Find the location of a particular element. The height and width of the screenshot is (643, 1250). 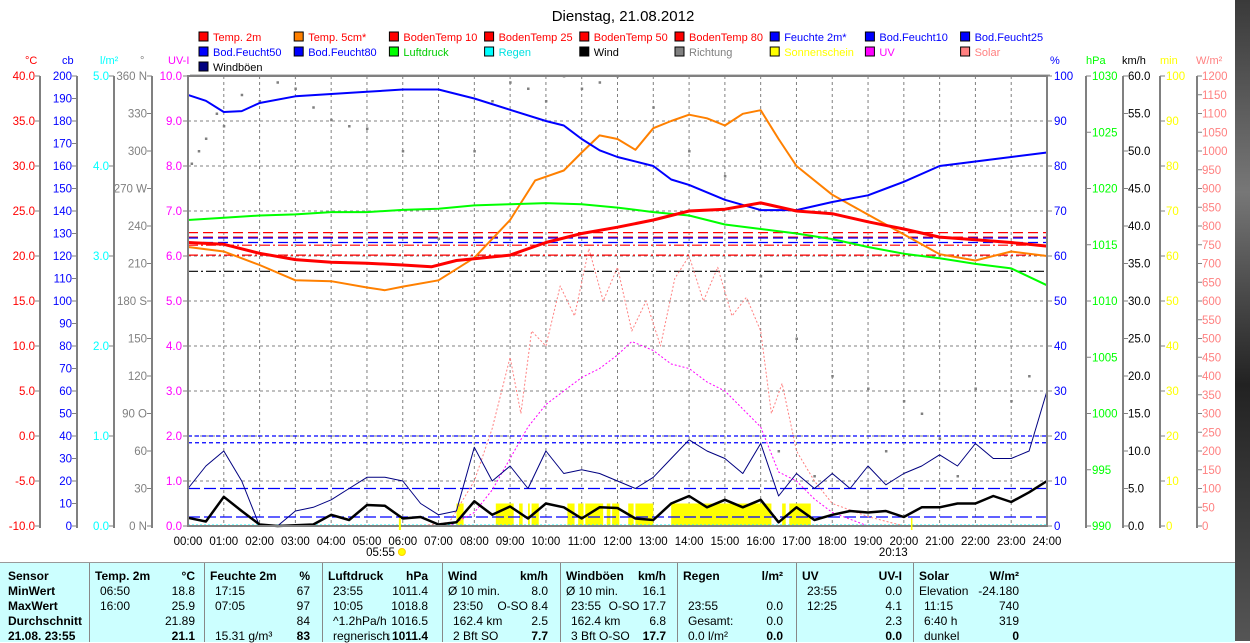

x-tick-label: 04:00 is located at coordinates (331, 542).